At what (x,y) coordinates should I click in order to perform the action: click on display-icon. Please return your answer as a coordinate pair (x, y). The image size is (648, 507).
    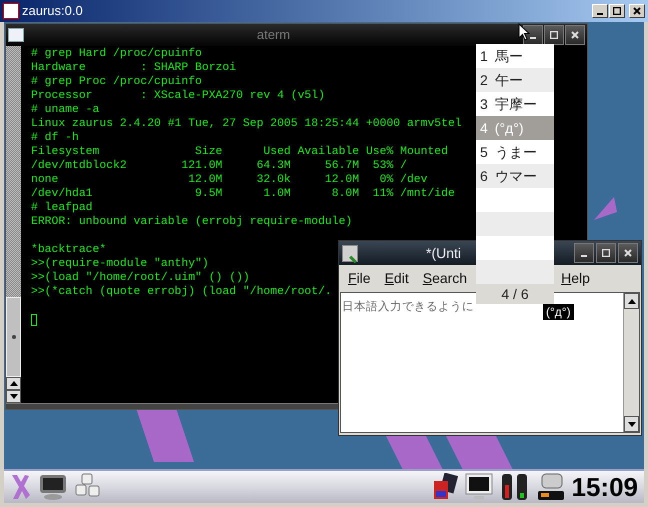
    Looking at the image, I should click on (479, 487).